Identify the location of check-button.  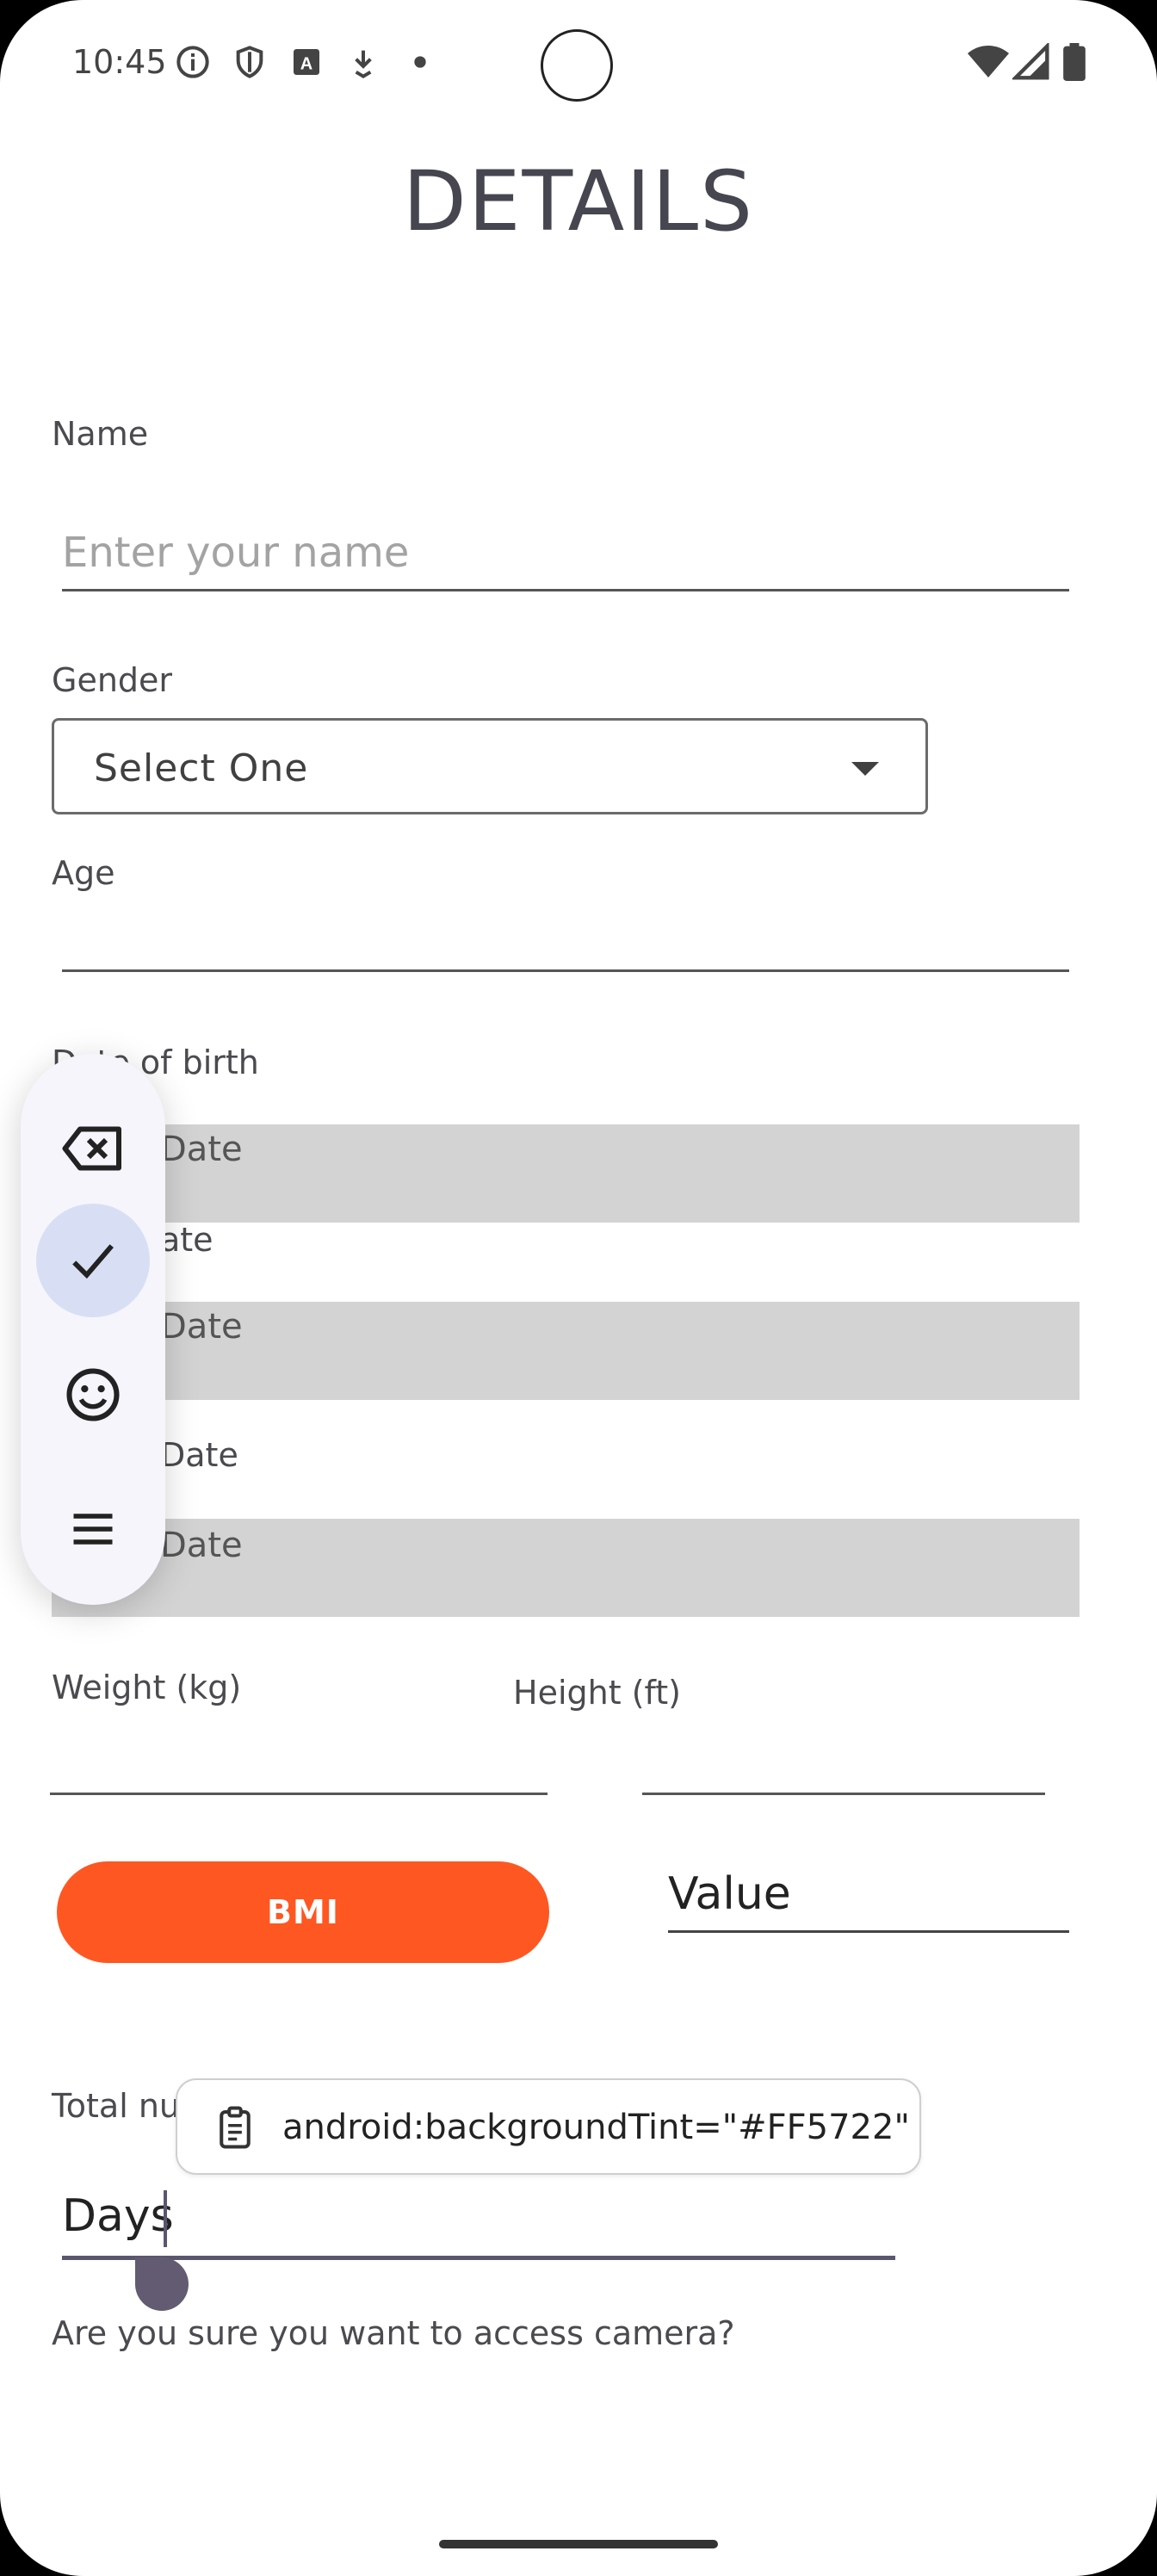
(93, 1261).